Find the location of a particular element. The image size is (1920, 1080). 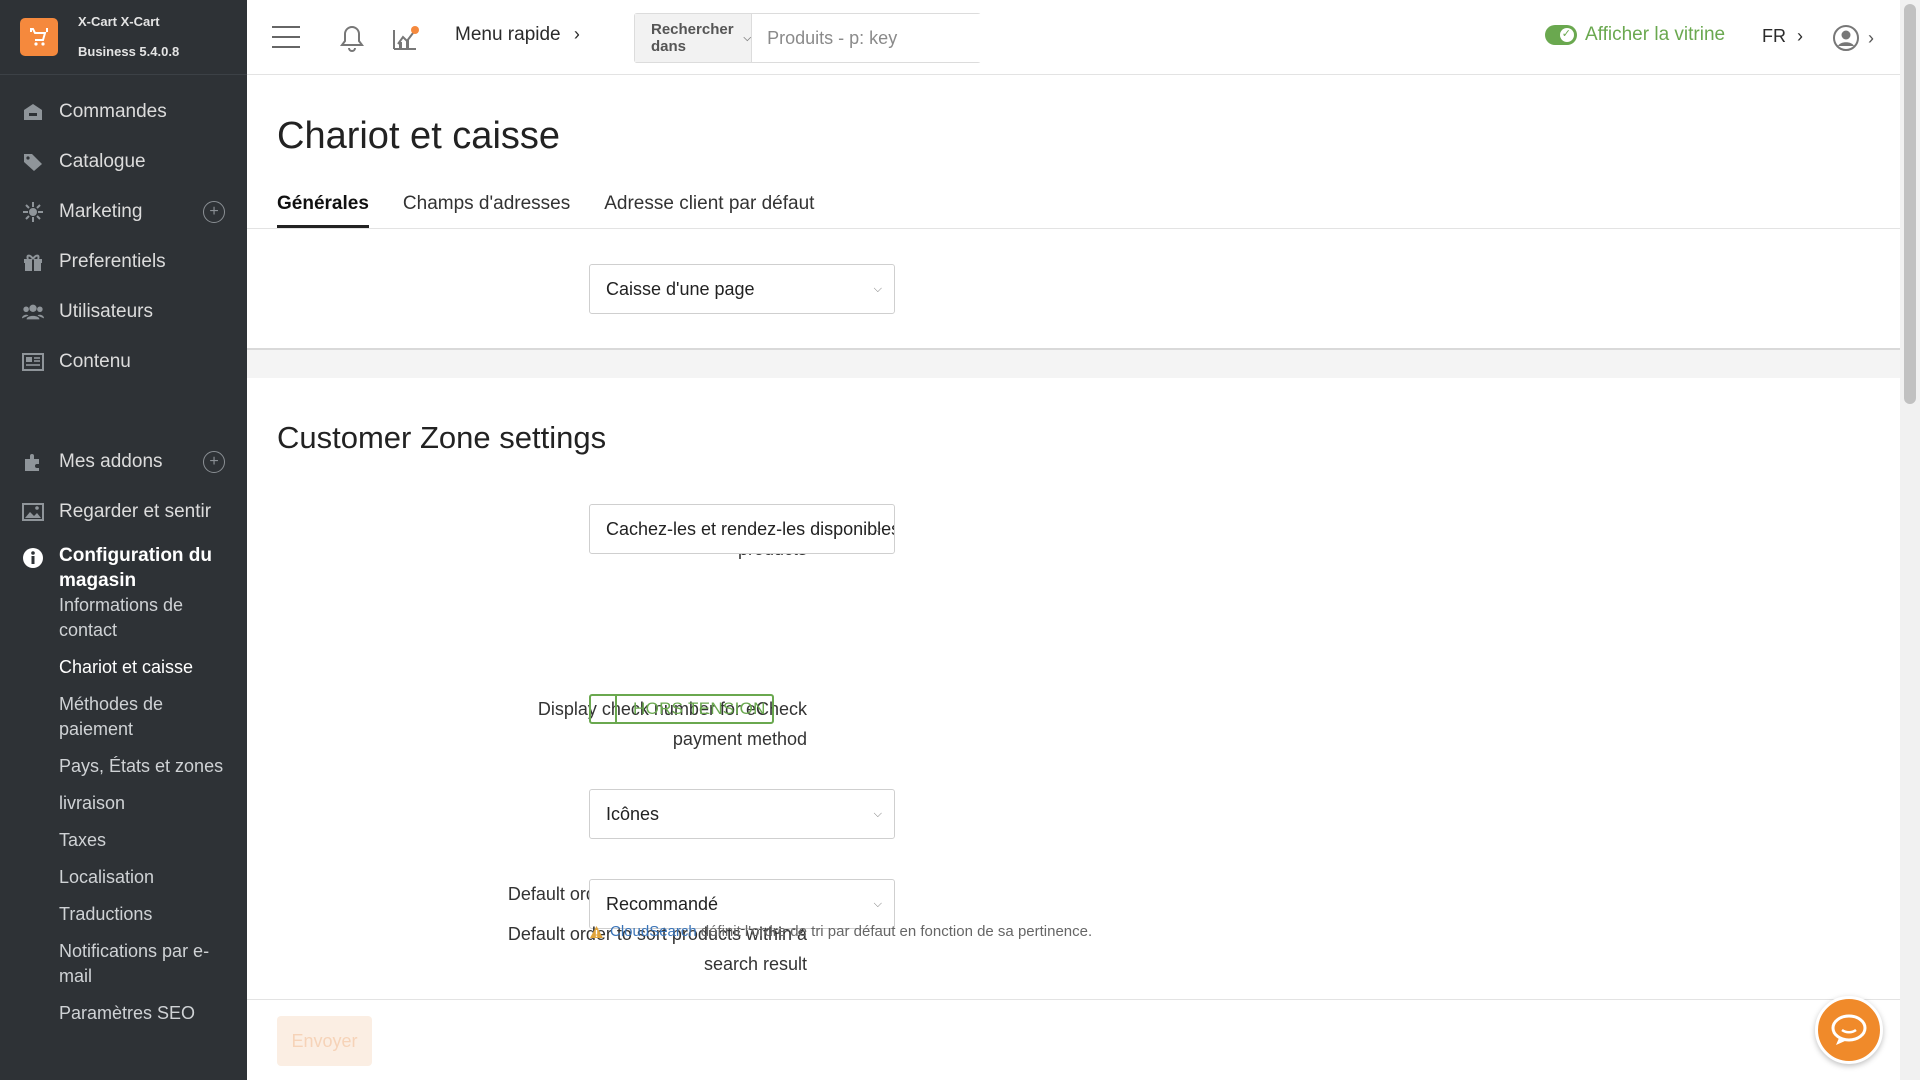

submenu-taxes: Taxes is located at coordinates (146, 840).